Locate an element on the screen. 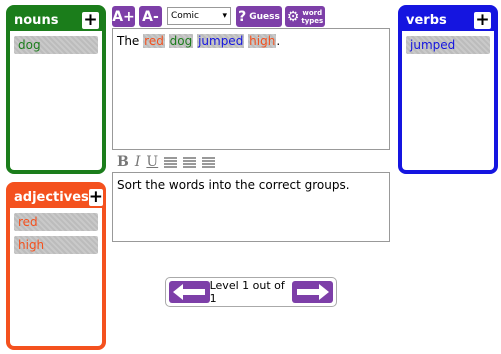  instructions-text: Sort the words into the correct groups. is located at coordinates (233, 185).